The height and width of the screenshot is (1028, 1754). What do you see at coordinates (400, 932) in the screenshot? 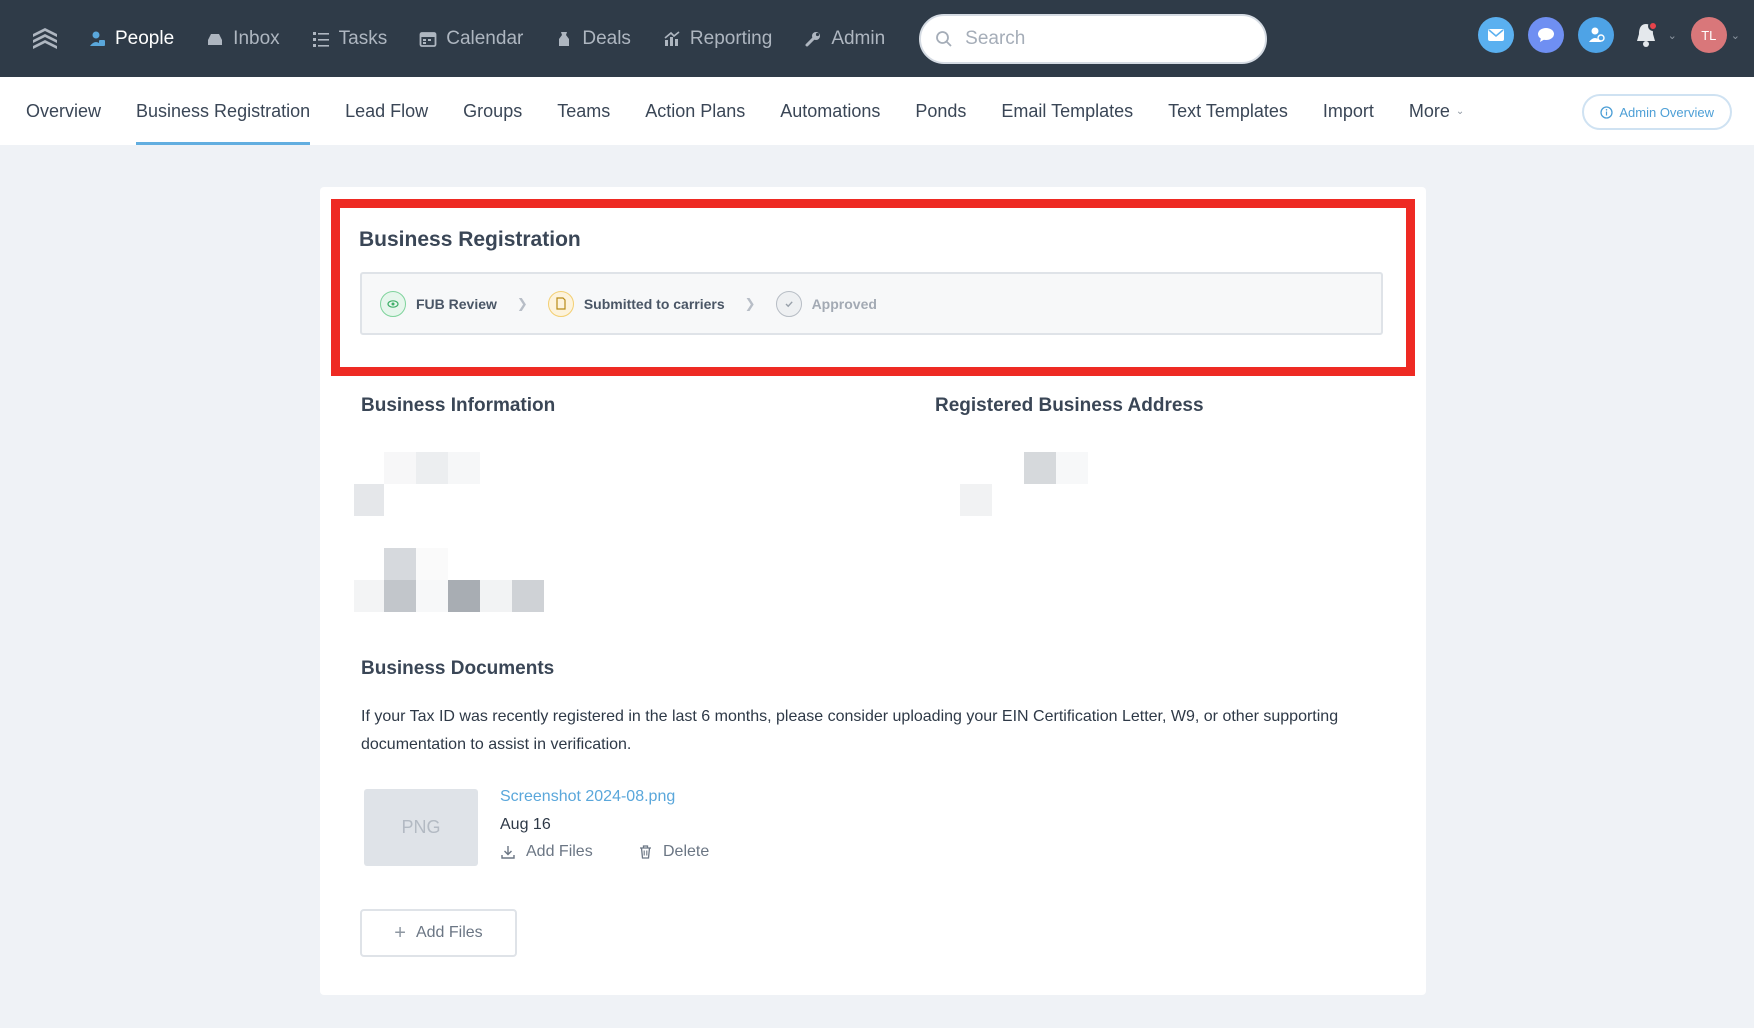
I see `plus-icon: +` at bounding box center [400, 932].